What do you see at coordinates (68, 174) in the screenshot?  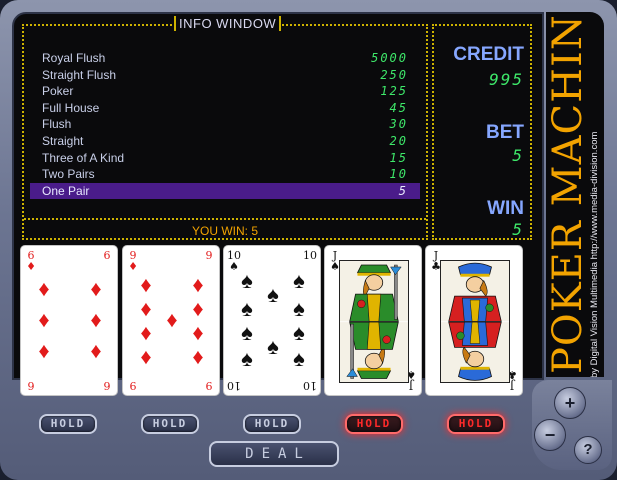 I see `hand-name: Two Pairs` at bounding box center [68, 174].